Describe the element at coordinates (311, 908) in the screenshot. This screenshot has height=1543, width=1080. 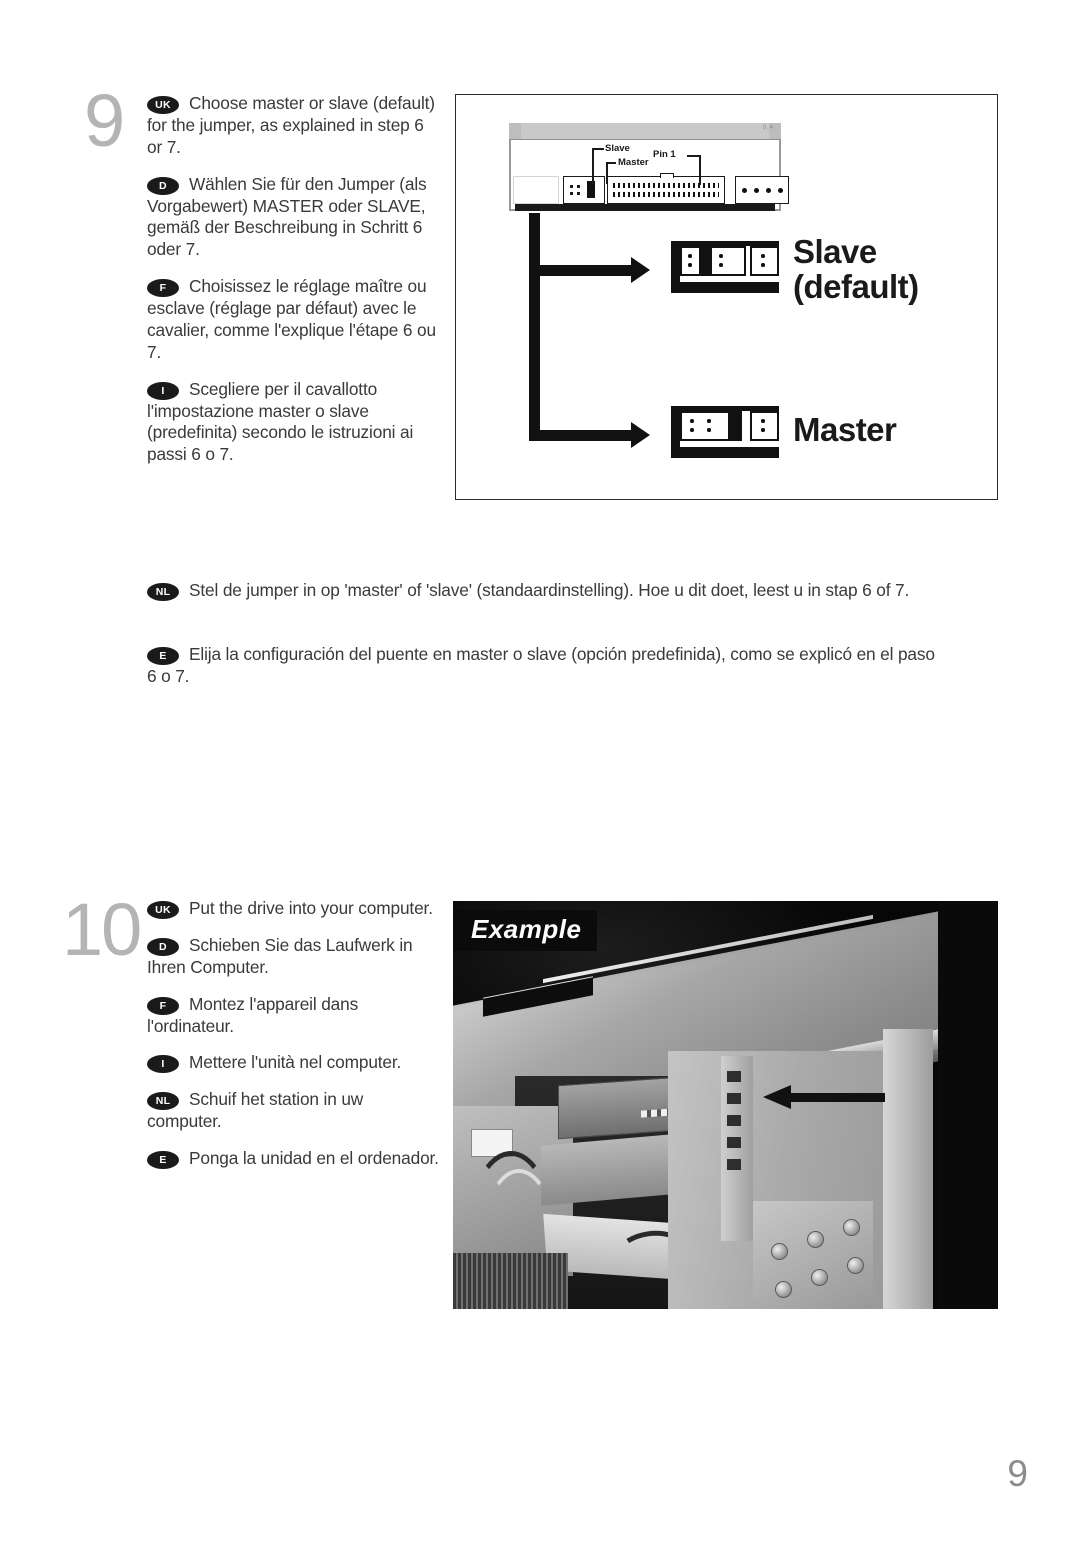
I see `step-10-text-uk: Put the drive into your computer.` at that location.